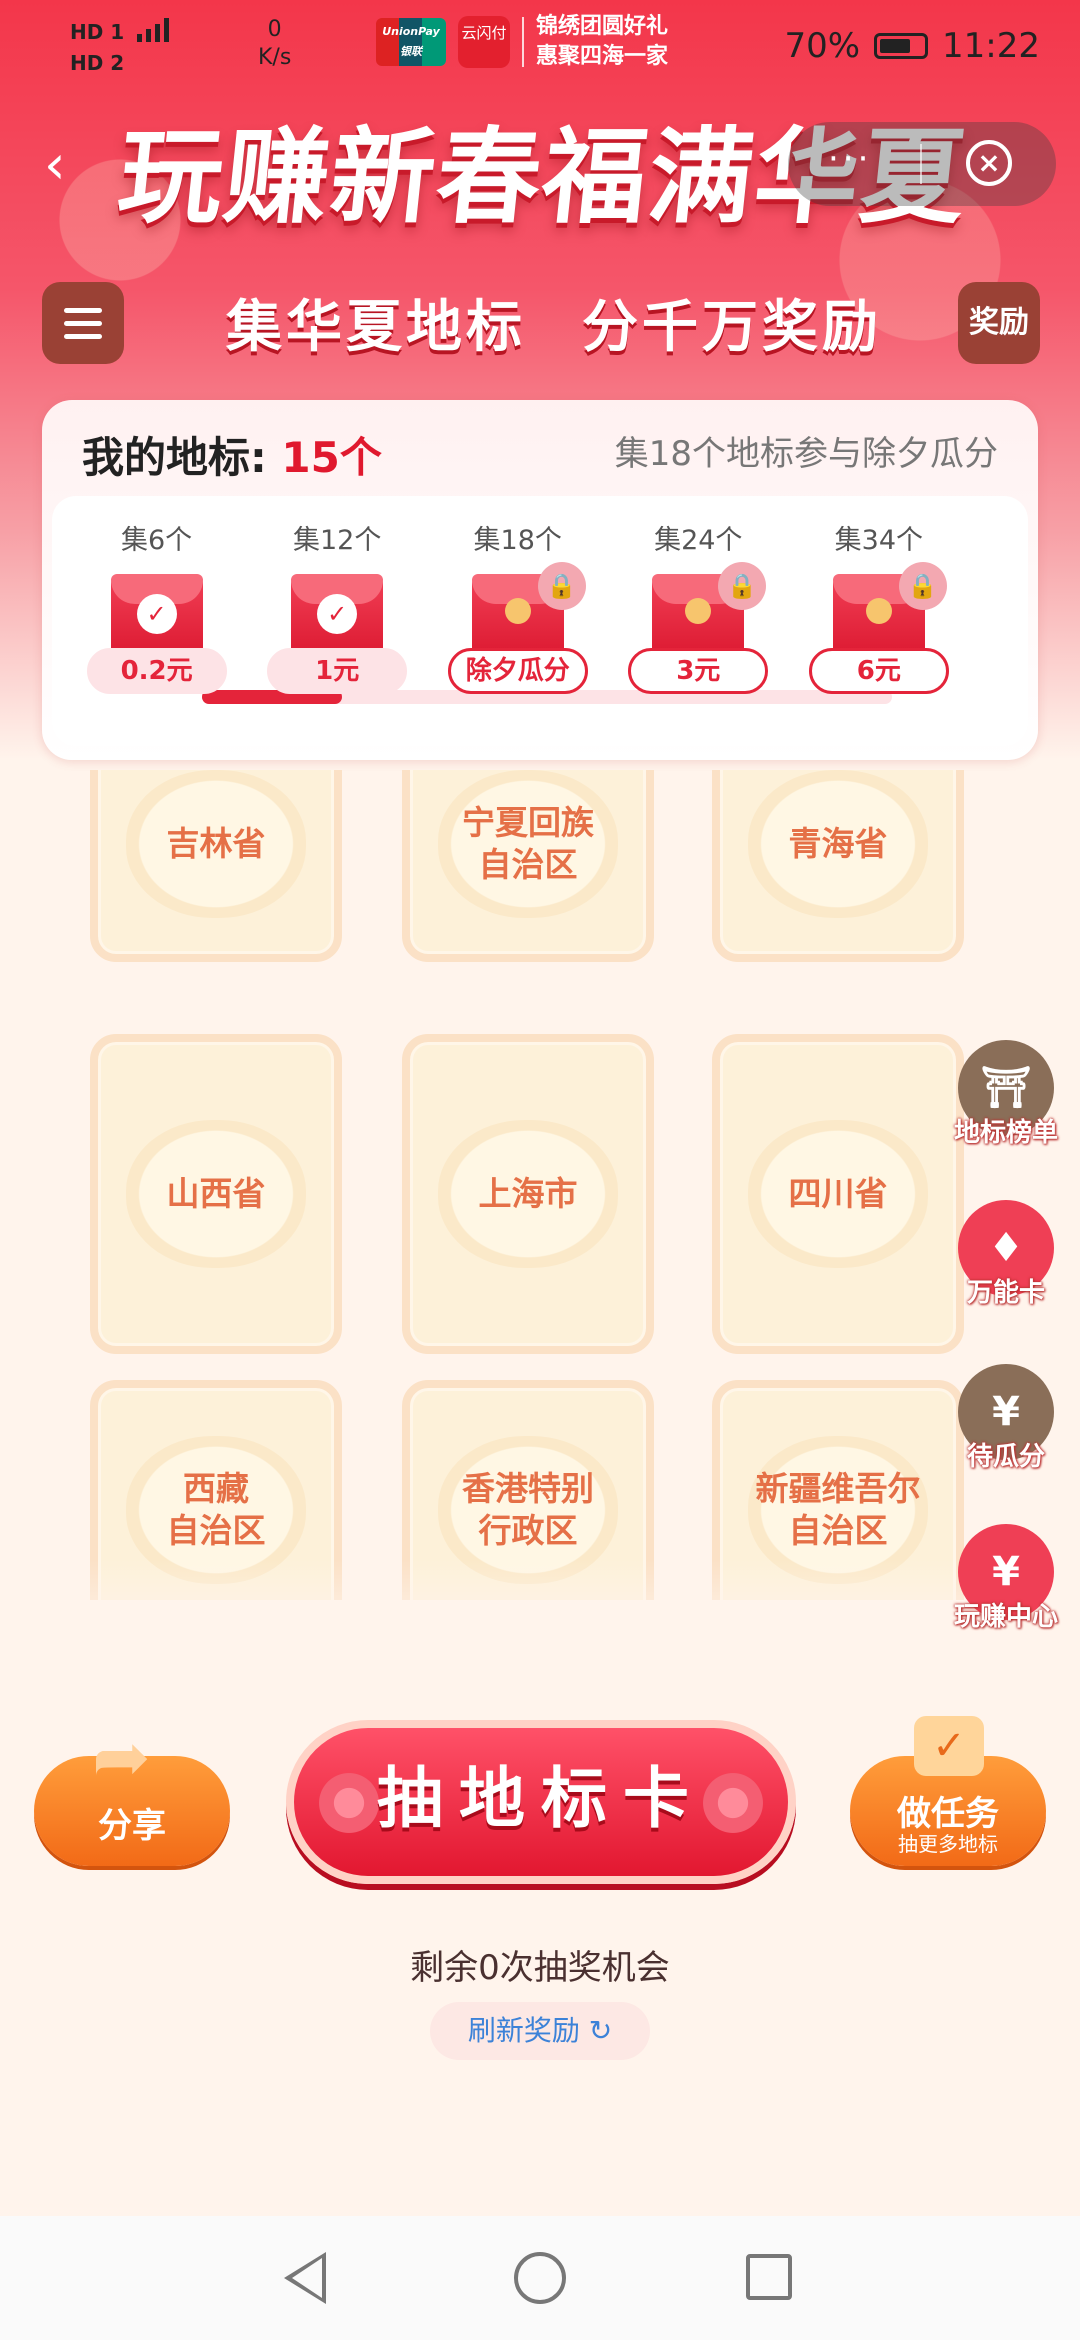  Describe the element at coordinates (411, 42) in the screenshot. I see `unionpay-logo: UnionPay 银联` at that location.